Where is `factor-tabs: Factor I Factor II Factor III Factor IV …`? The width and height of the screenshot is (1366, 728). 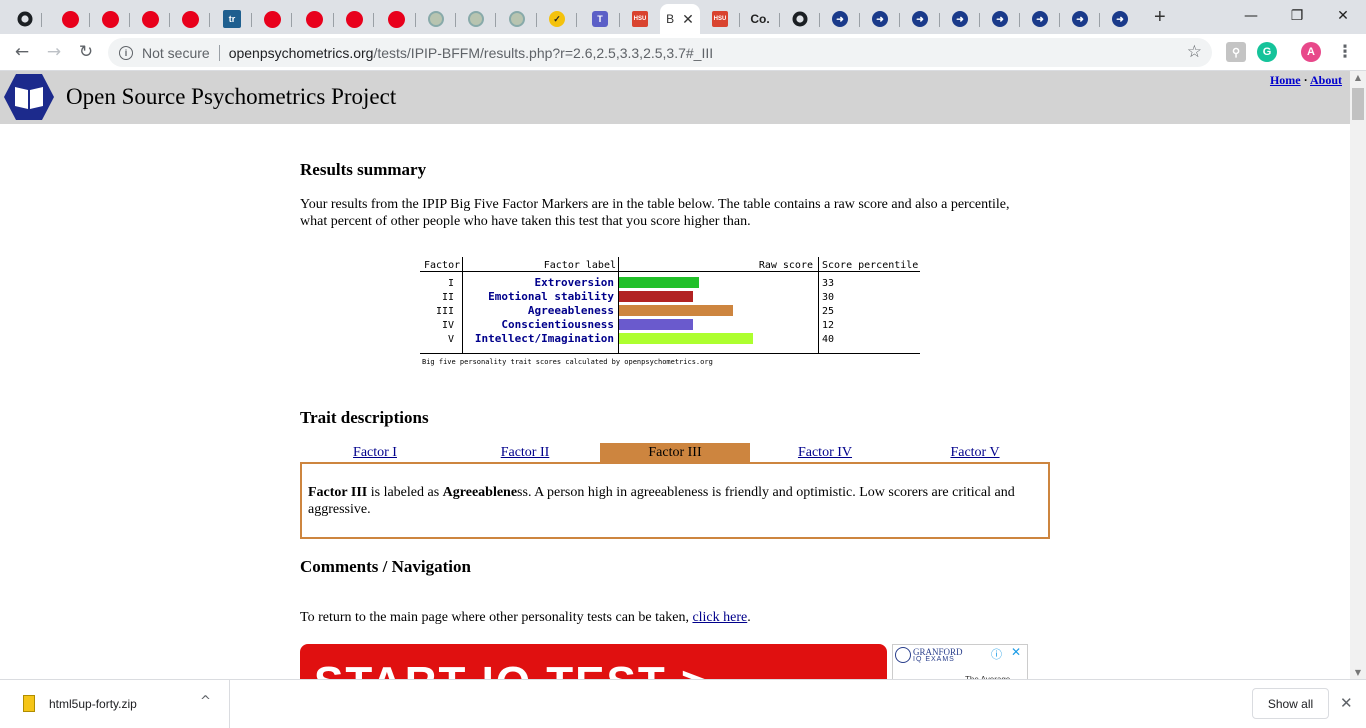 factor-tabs: Factor I Factor II Factor III Factor IV … is located at coordinates (675, 453).